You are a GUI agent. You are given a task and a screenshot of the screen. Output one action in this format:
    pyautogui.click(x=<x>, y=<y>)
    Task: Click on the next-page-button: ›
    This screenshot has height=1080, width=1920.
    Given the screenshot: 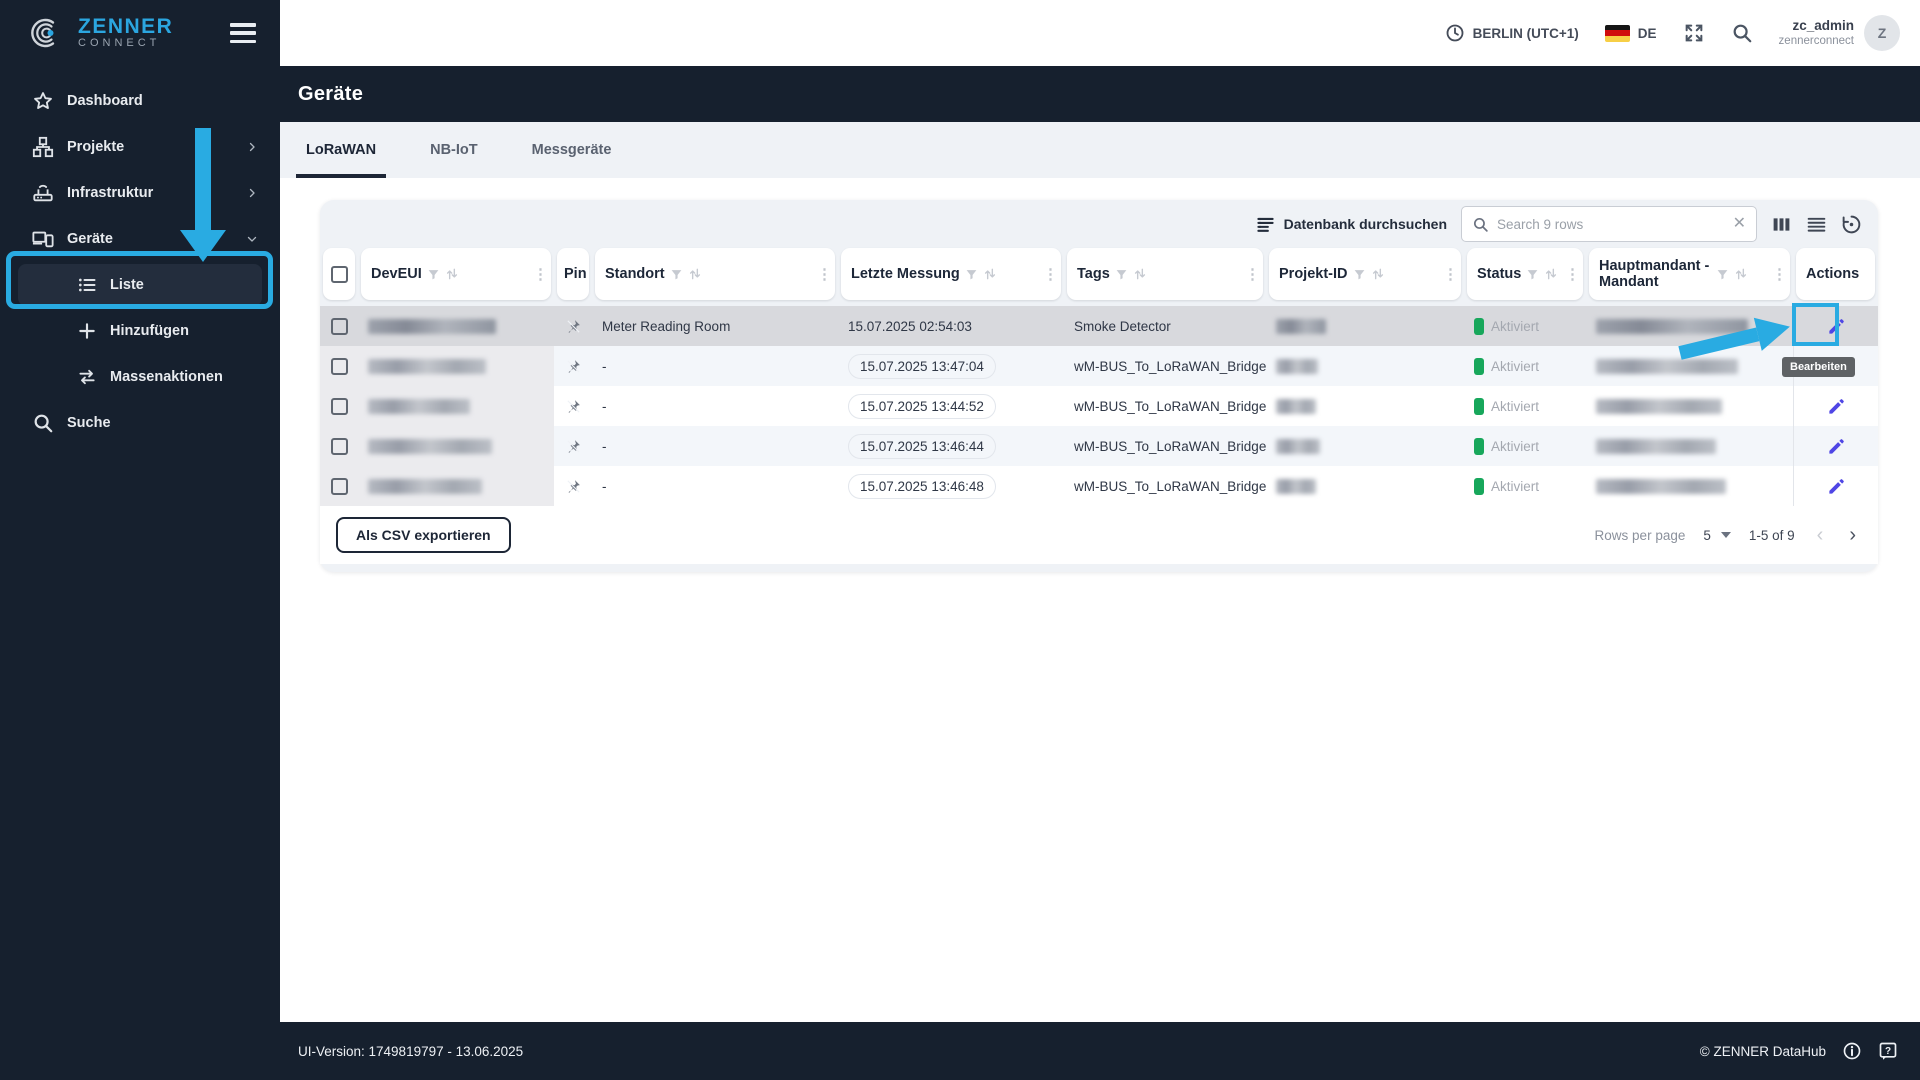 What is the action you would take?
    pyautogui.click(x=1852, y=535)
    